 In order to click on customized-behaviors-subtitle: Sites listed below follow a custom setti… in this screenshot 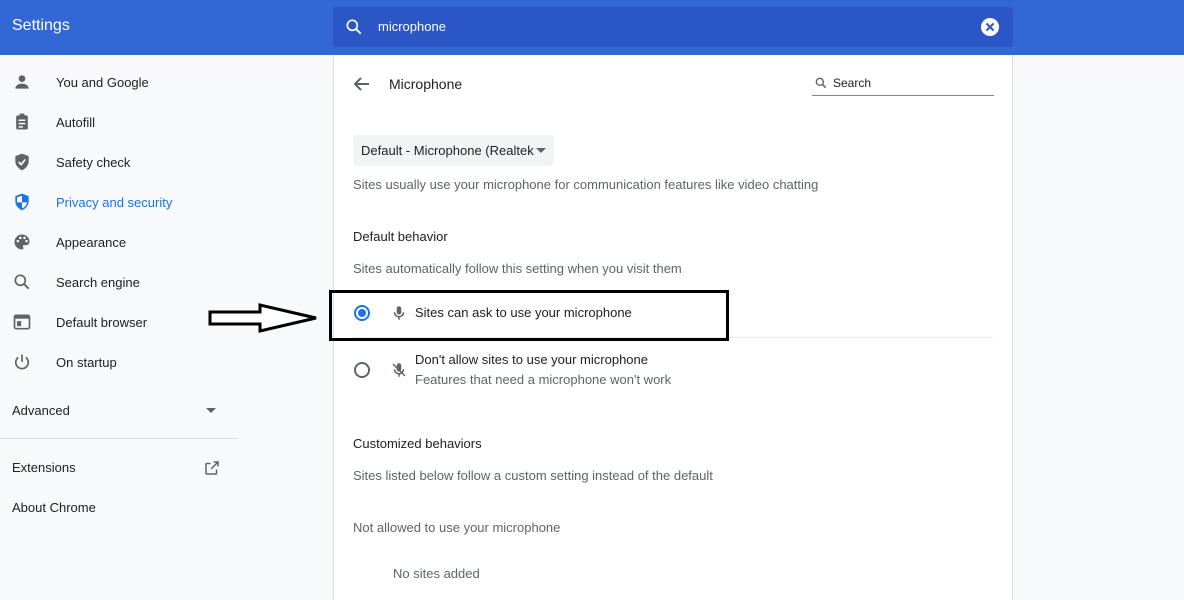, I will do `click(533, 475)`.